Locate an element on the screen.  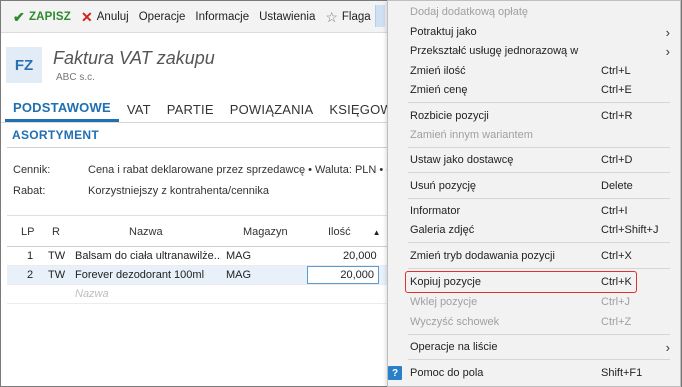
help-icon: ? is located at coordinates (395, 373).